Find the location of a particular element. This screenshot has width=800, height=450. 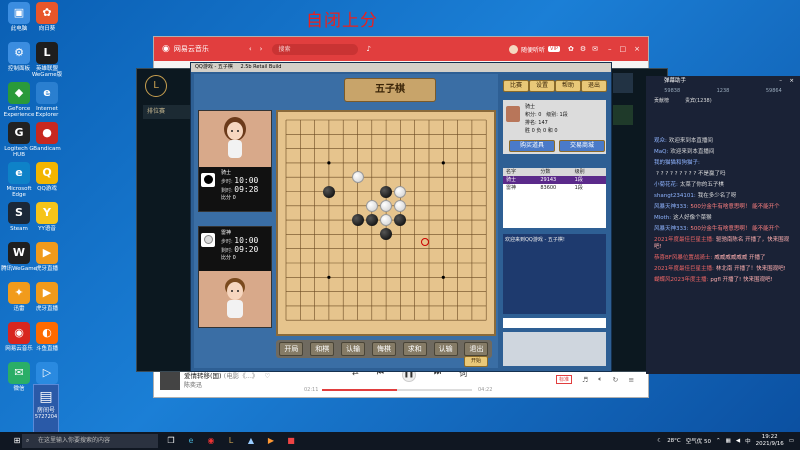

notification-icon: ▭ is located at coordinates (791, 441).